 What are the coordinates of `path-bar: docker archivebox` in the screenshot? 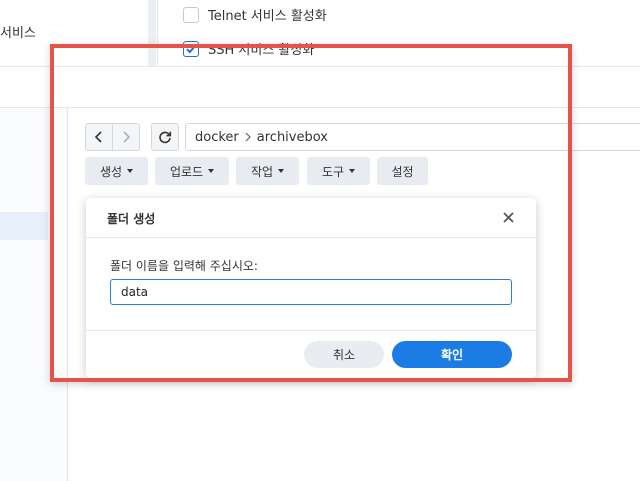 It's located at (412, 137).